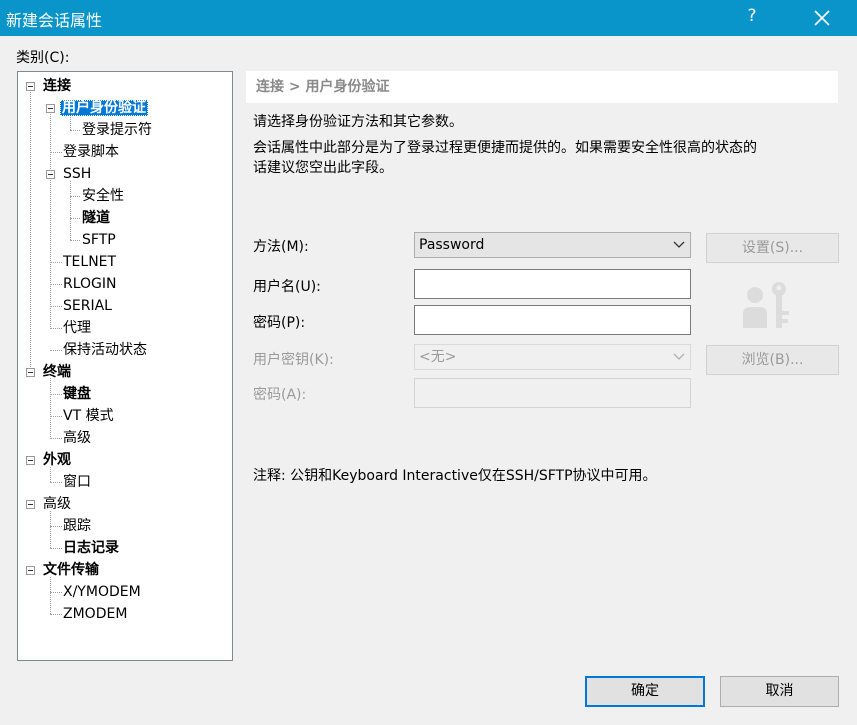  Describe the element at coordinates (752, 16) in the screenshot. I see `help-button: ?` at that location.